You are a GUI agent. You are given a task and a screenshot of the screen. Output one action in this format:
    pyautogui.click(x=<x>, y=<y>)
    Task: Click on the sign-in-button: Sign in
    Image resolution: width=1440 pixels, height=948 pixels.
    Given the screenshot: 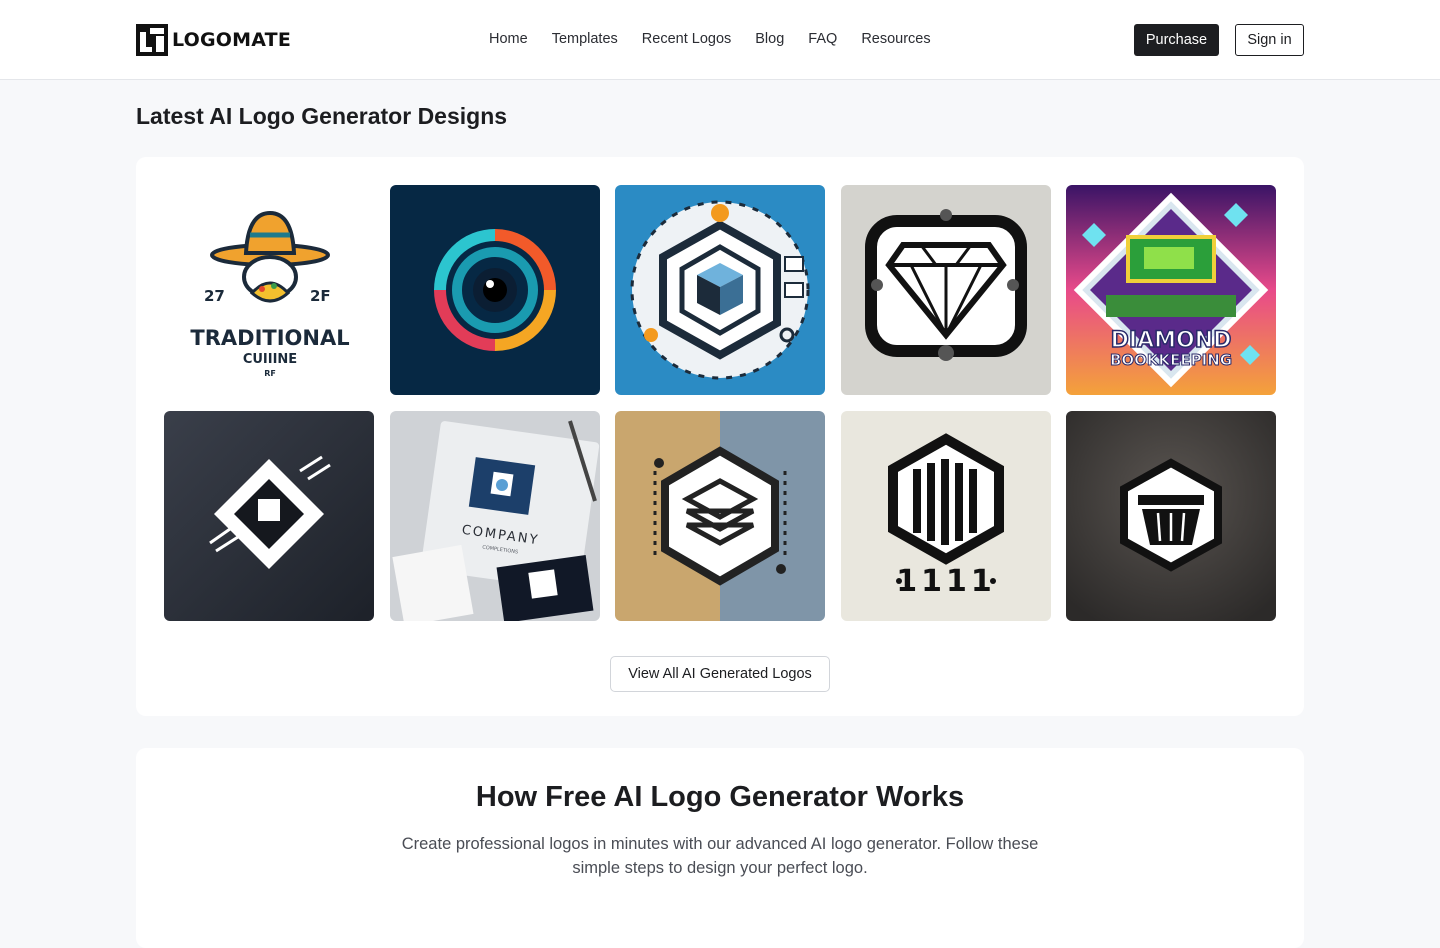 What is the action you would take?
    pyautogui.click(x=1269, y=40)
    